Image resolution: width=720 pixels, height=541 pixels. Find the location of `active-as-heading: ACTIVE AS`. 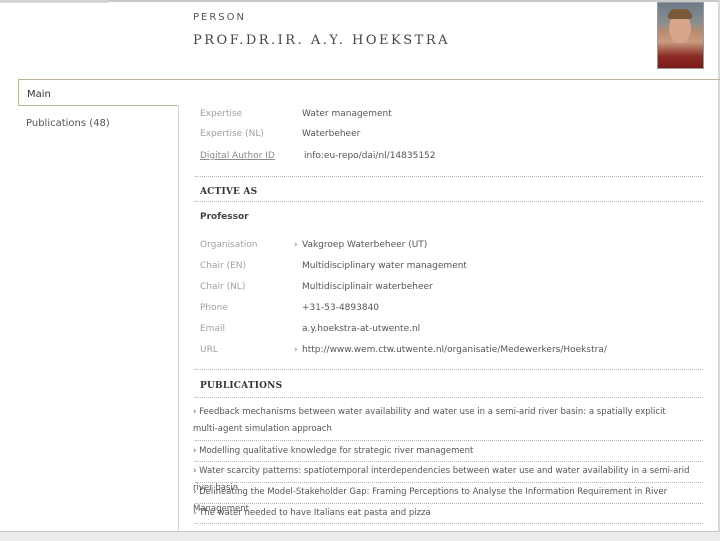

active-as-heading: ACTIVE AS is located at coordinates (229, 192).